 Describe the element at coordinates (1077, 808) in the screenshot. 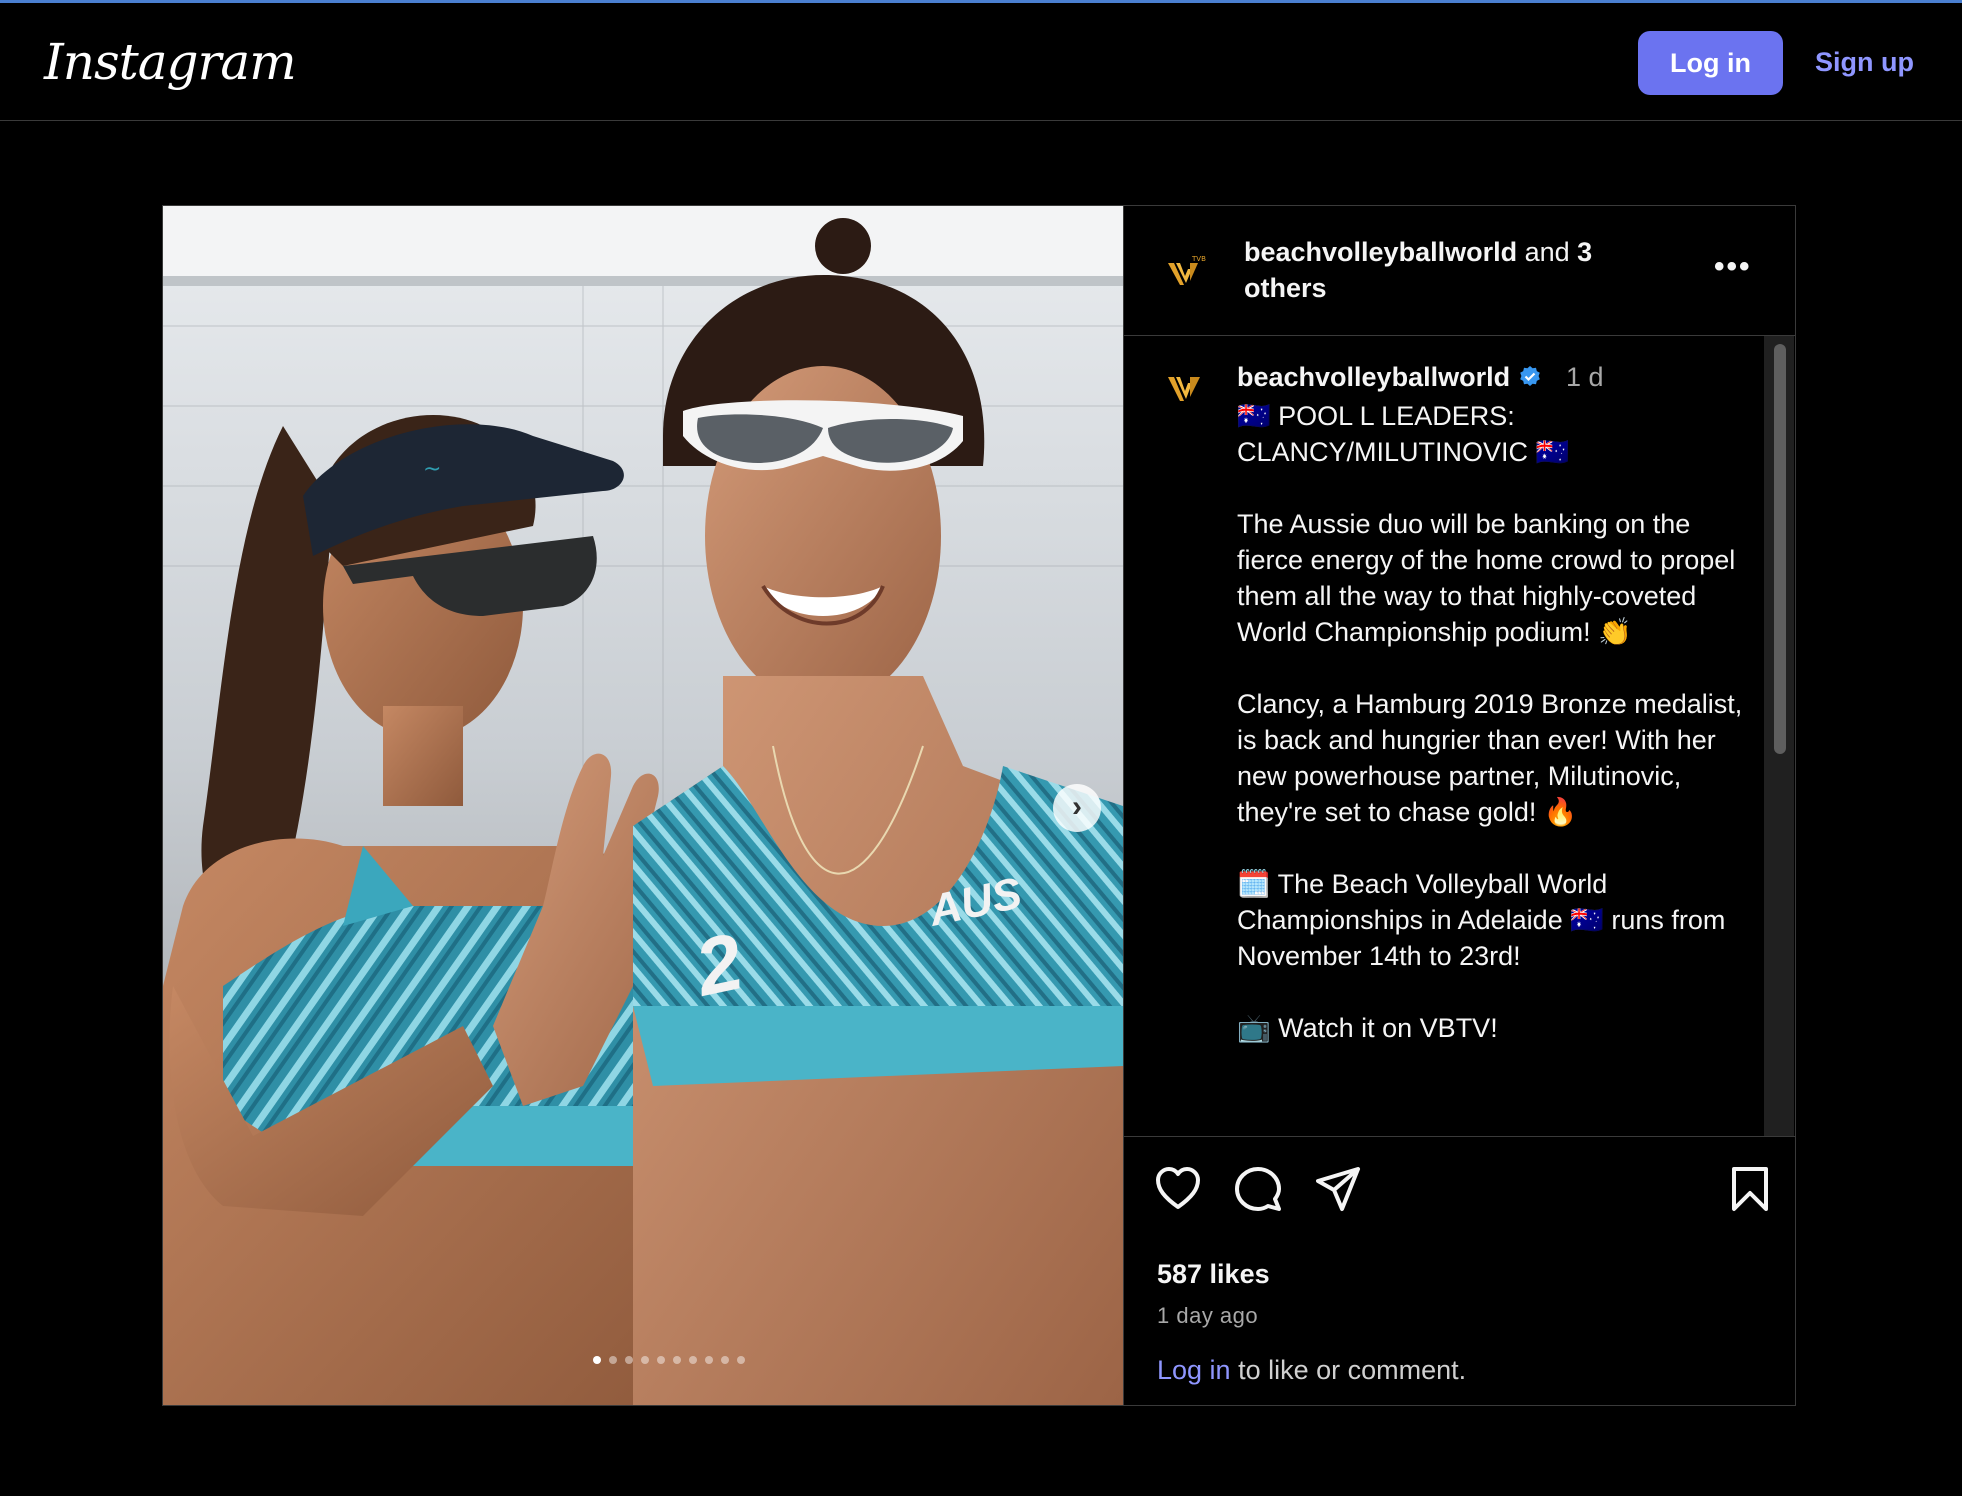

I see `next-media-button: ›` at that location.